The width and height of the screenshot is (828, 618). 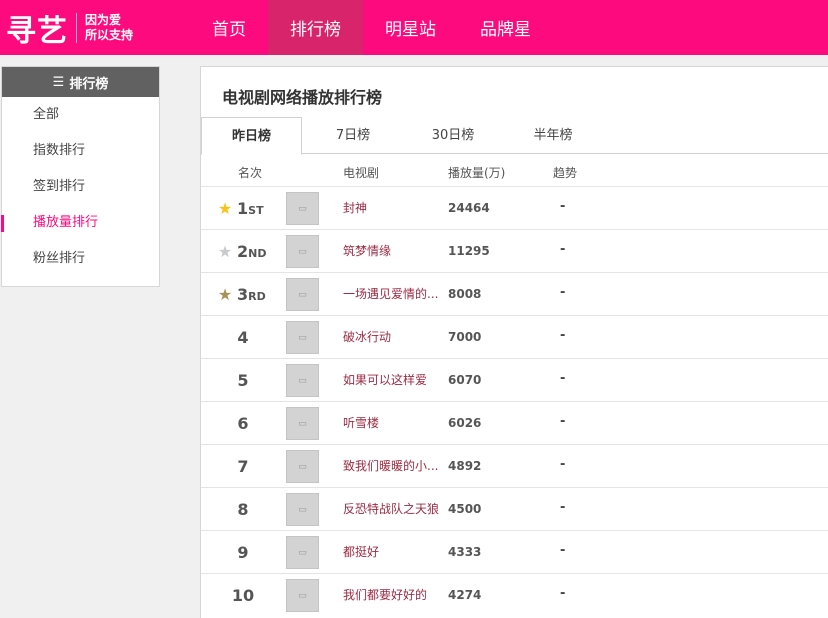 What do you see at coordinates (109, 34) in the screenshot?
I see `slogan-line-2: 所以支持` at bounding box center [109, 34].